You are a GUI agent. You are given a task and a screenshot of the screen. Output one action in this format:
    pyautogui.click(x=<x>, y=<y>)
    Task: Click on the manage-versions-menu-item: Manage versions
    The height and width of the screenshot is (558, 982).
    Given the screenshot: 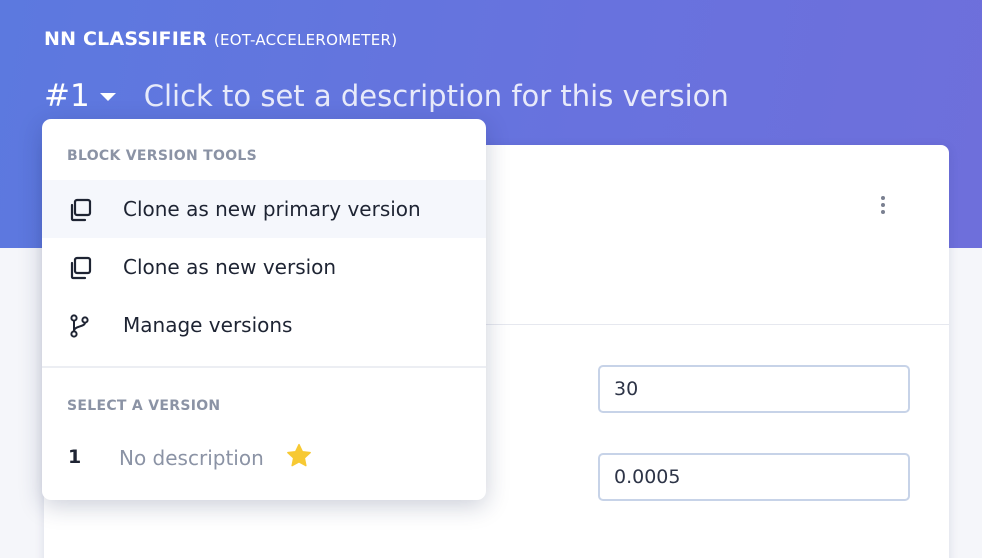 What is the action you would take?
    pyautogui.click(x=264, y=325)
    